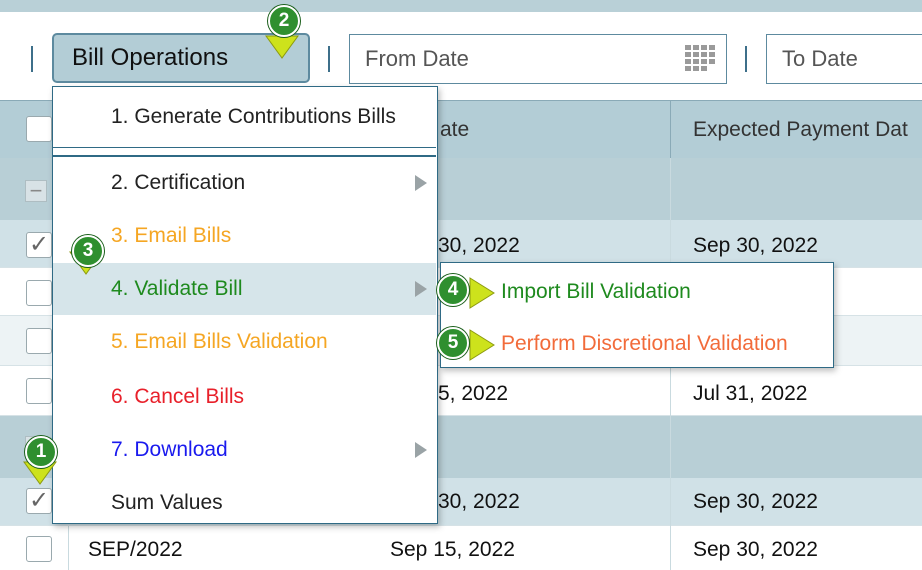 The image size is (922, 570). What do you see at coordinates (800, 130) in the screenshot?
I see `column-header-expected-payment-date: Expected Payment Dat` at bounding box center [800, 130].